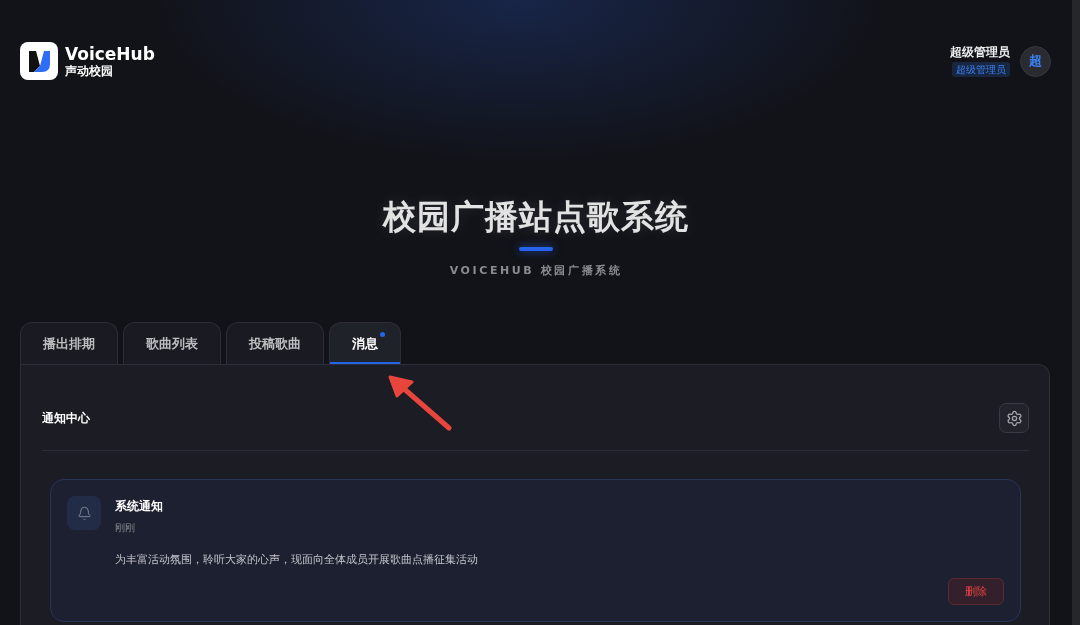 This screenshot has height=625, width=1080. Describe the element at coordinates (110, 54) in the screenshot. I see `brand-name: VoiceHub` at that location.